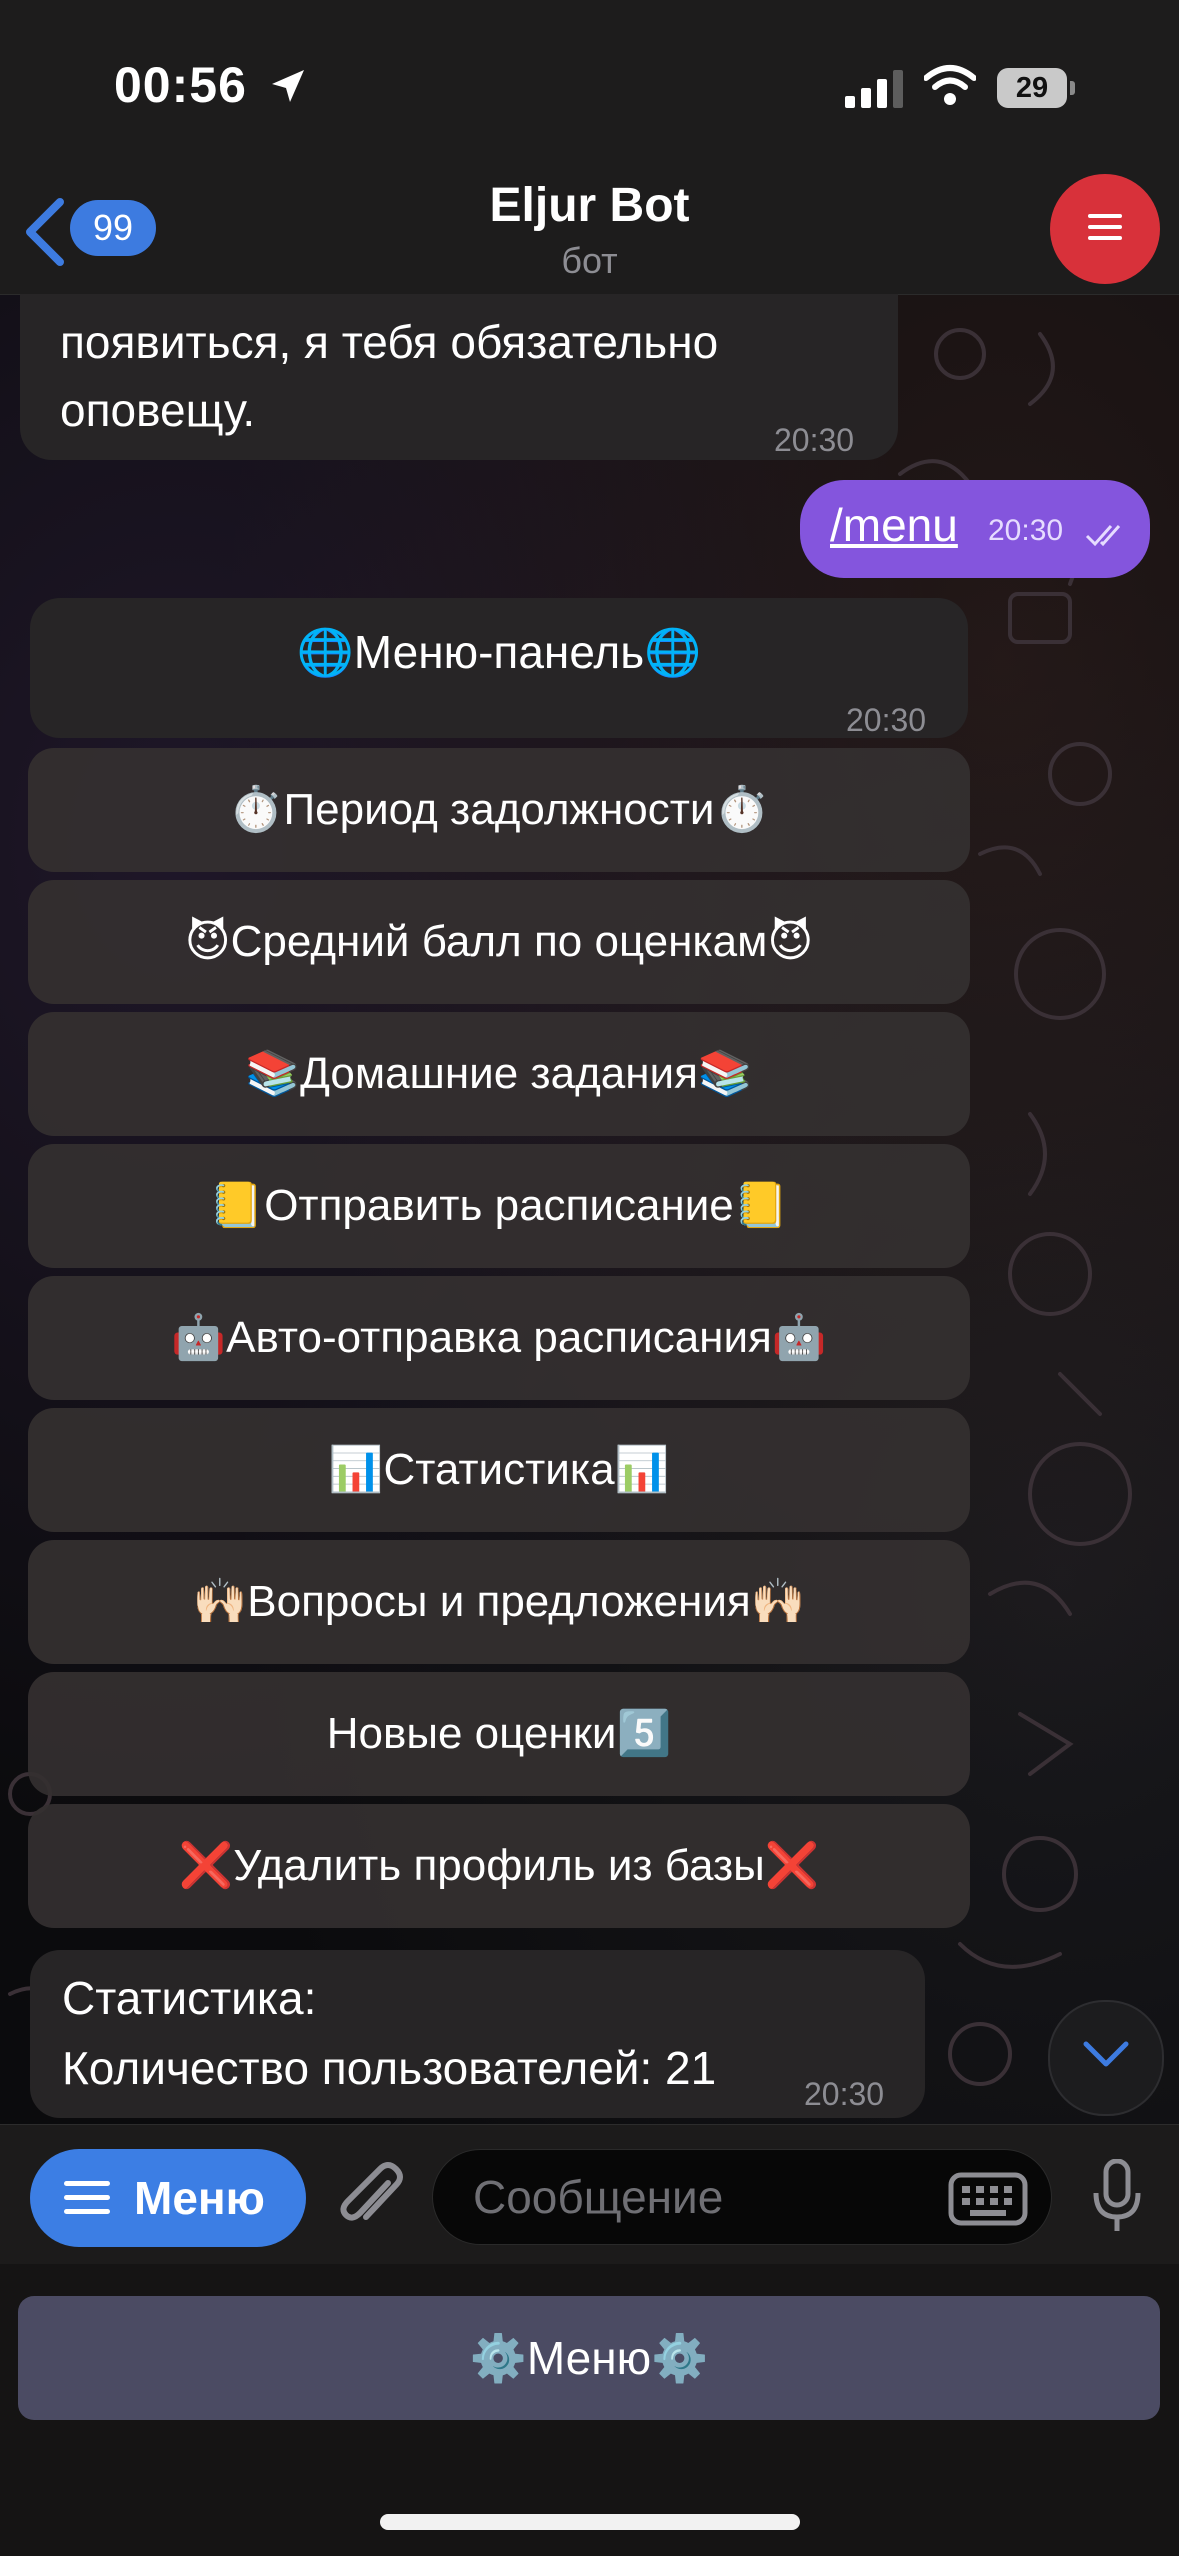 This screenshot has width=1179, height=2556. I want to click on inline-button-average-grade: 😈Средний балл по оценкам😈, so click(499, 942).